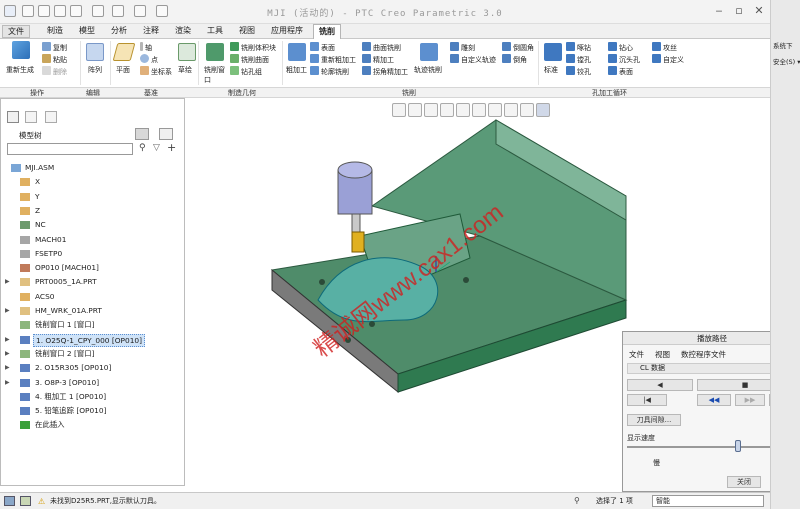 The width and height of the screenshot is (800, 509). Describe the element at coordinates (92, 240) in the screenshot. I see `tree-item: MACH01` at that location.